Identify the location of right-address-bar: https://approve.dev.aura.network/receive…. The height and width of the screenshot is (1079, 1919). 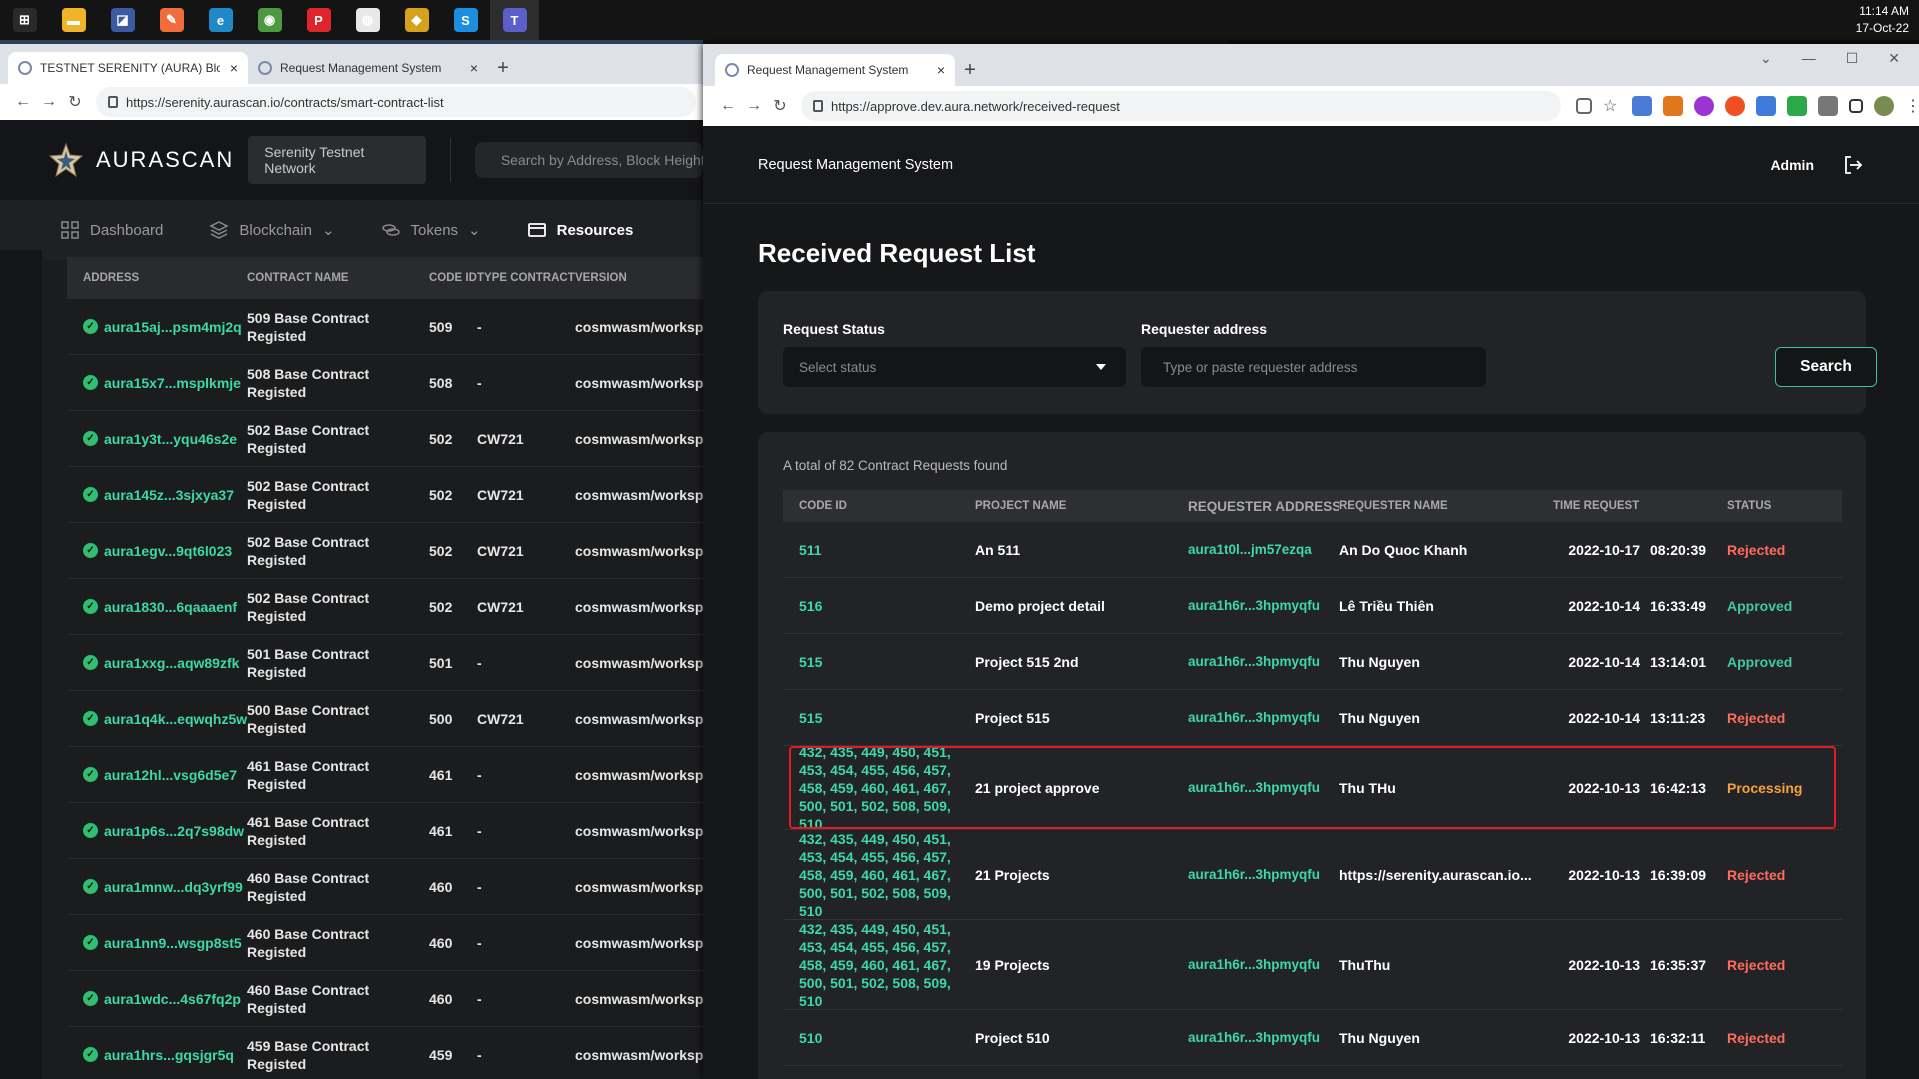
(1181, 106).